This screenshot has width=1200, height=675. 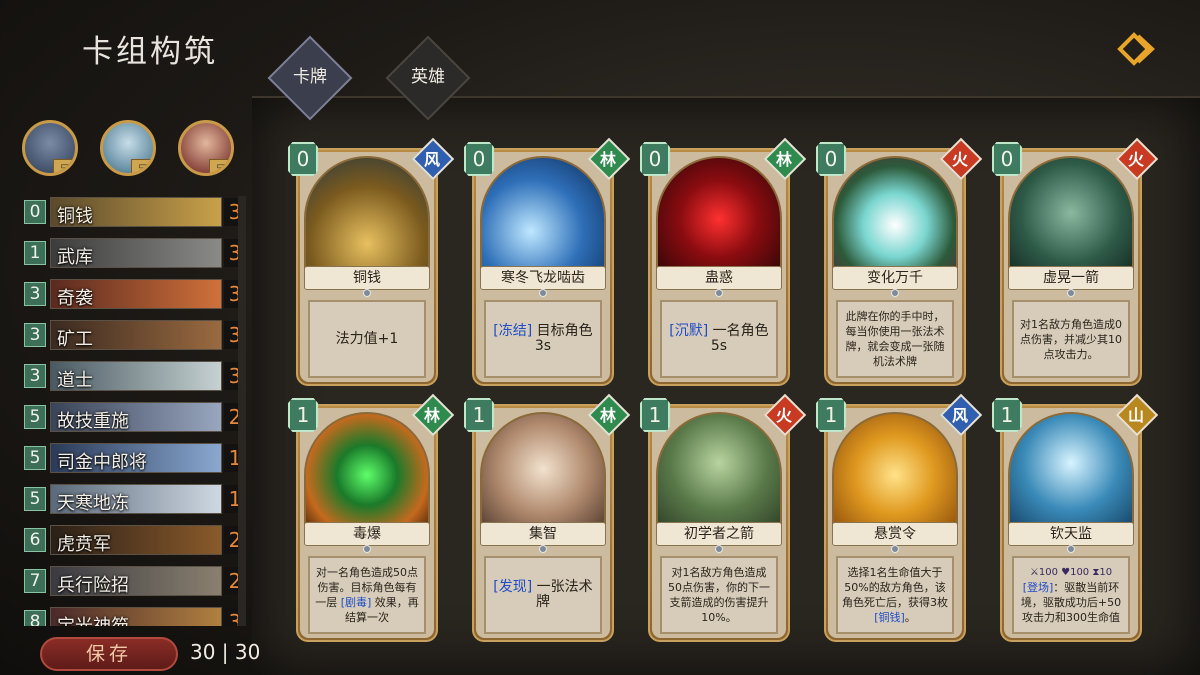 What do you see at coordinates (50, 148) in the screenshot?
I see `hero-portrait-1: ▭` at bounding box center [50, 148].